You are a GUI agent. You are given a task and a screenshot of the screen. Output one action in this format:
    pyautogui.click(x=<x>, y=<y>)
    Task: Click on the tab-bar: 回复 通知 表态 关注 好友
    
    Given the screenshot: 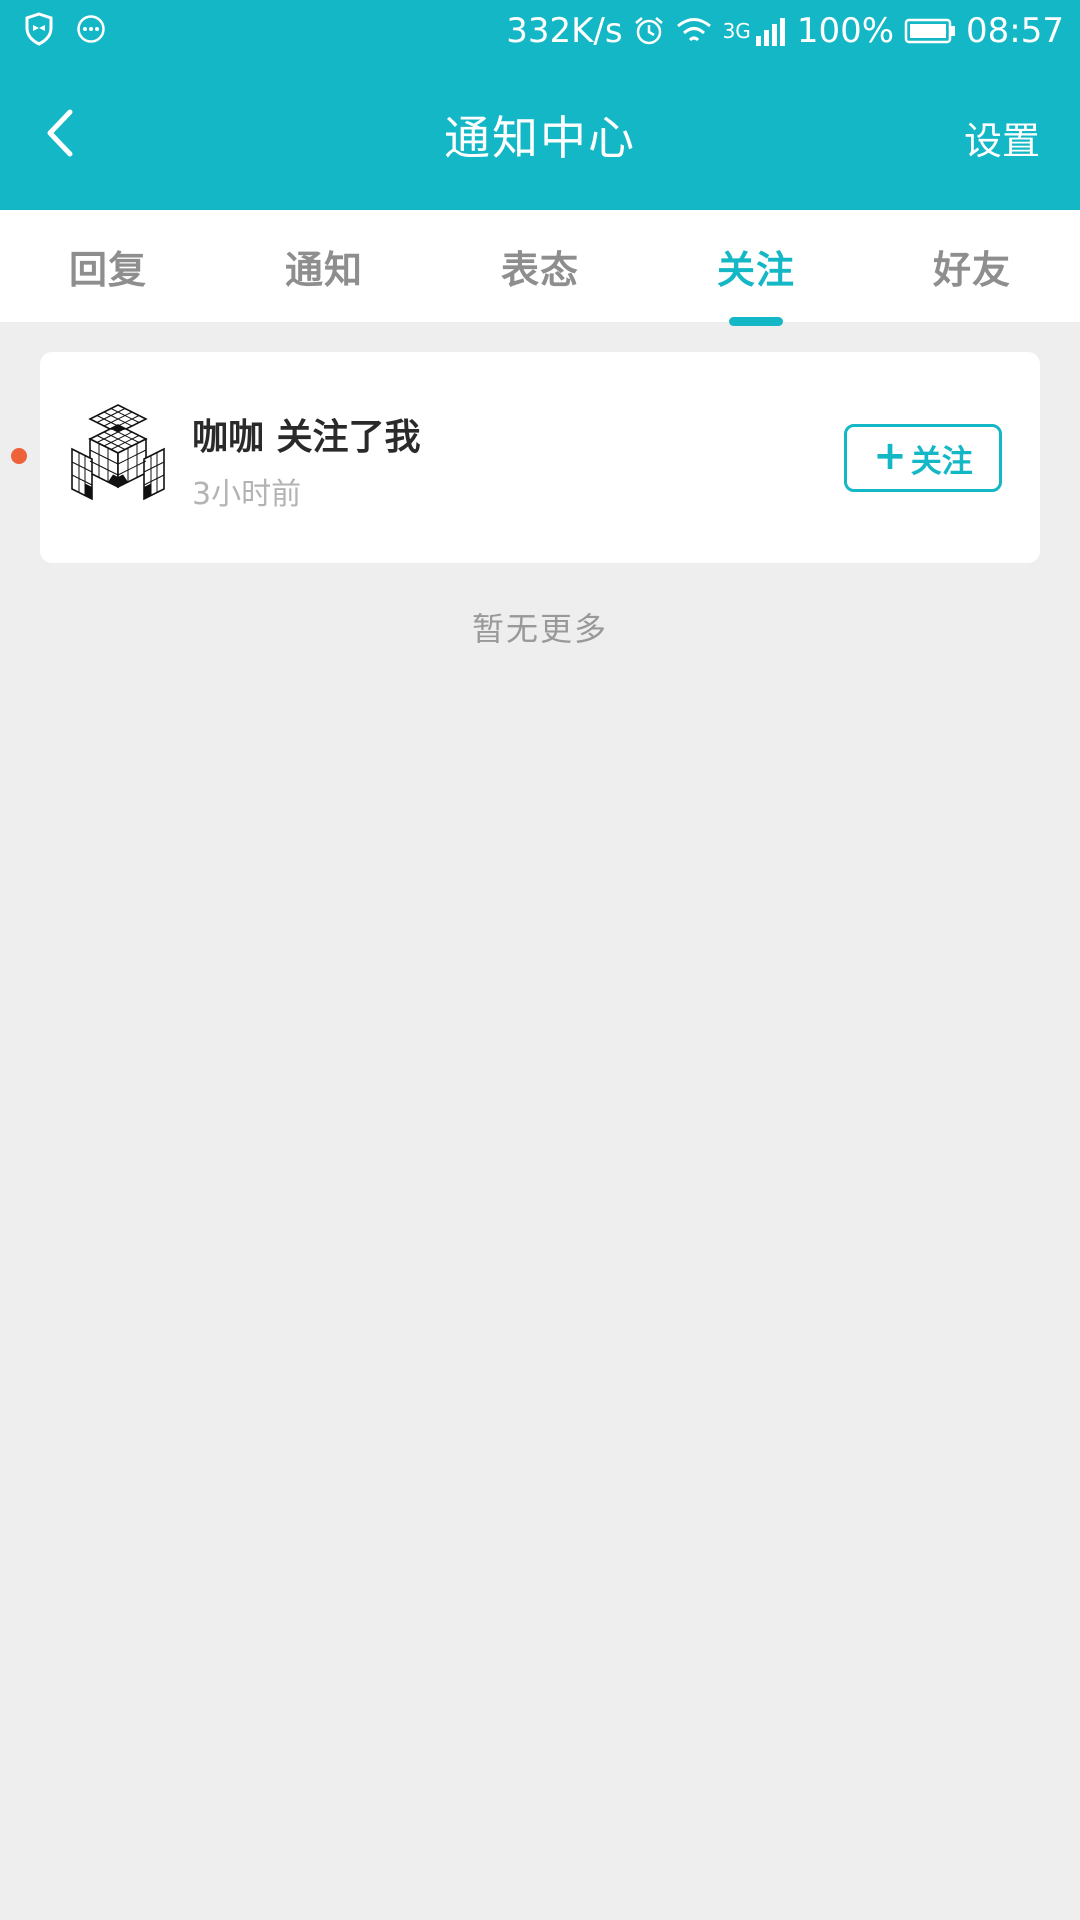 What is the action you would take?
    pyautogui.click(x=540, y=268)
    